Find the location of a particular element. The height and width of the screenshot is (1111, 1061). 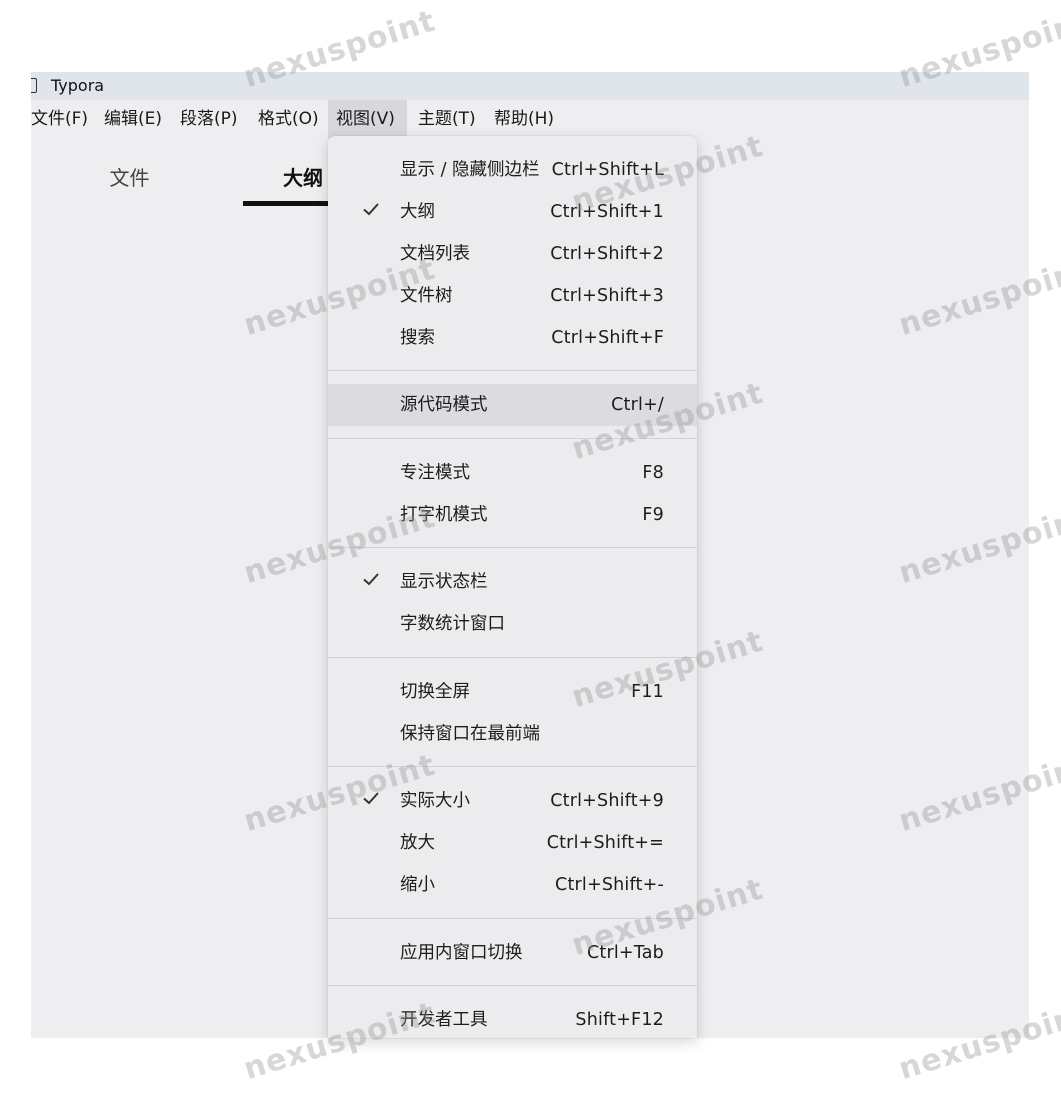

menu-item-label: 显示状态栏 is located at coordinates (444, 582).